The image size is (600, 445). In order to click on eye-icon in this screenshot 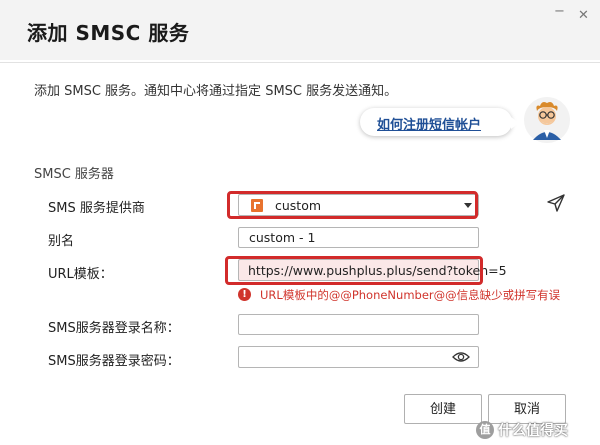, I will do `click(461, 357)`.